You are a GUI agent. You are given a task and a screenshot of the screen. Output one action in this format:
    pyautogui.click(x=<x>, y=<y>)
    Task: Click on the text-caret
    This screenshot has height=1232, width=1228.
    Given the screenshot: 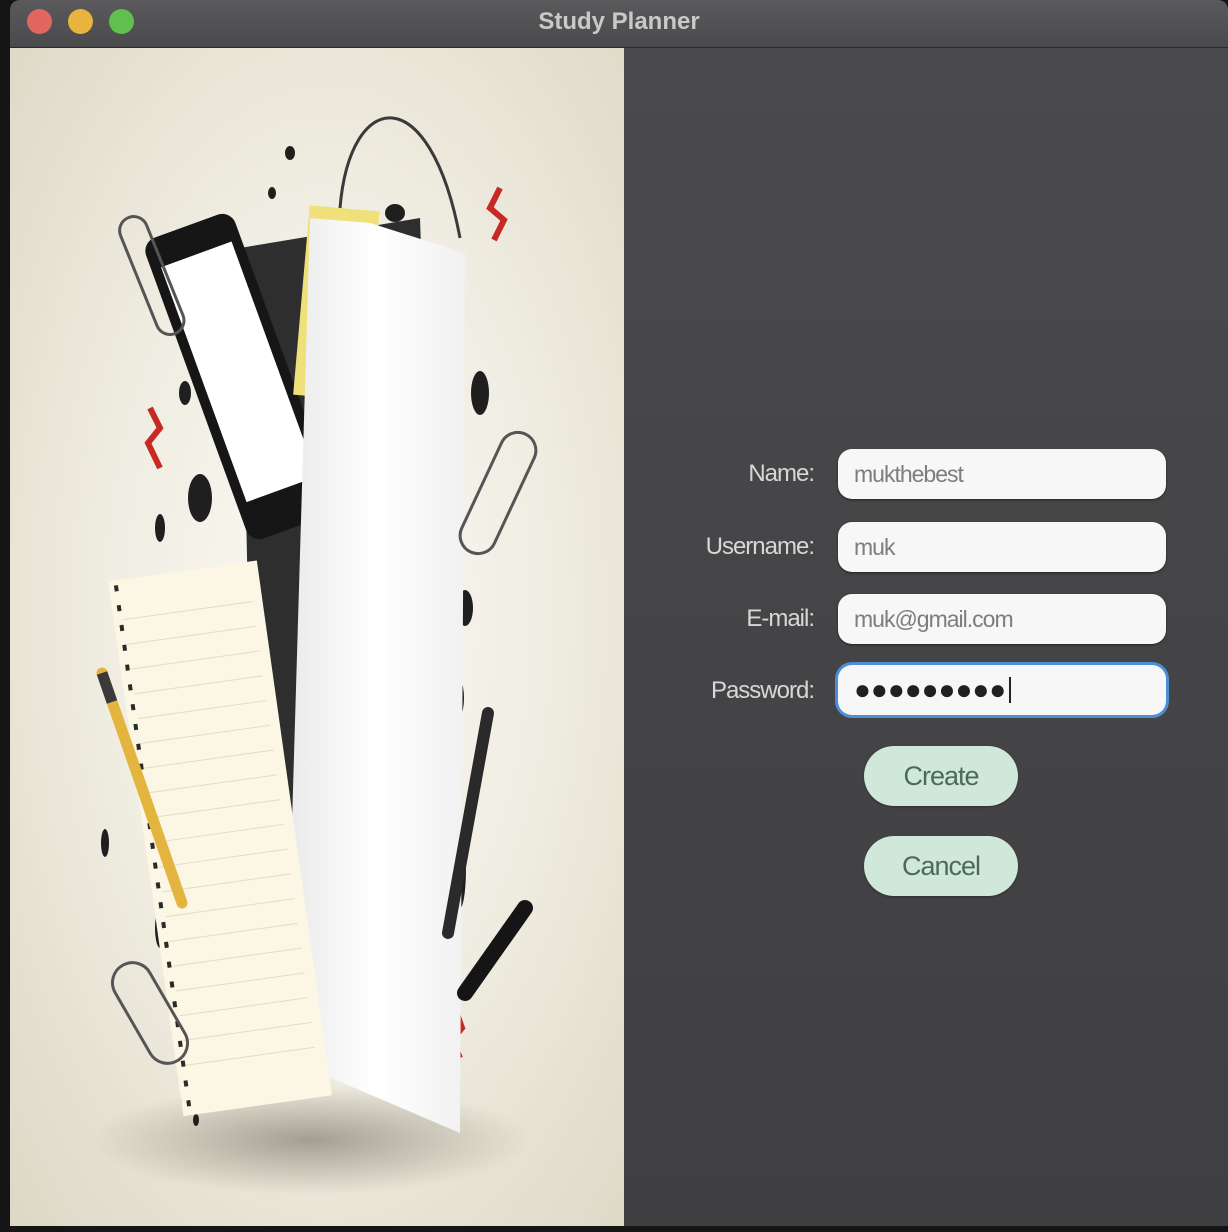 What is the action you would take?
    pyautogui.click(x=1010, y=690)
    